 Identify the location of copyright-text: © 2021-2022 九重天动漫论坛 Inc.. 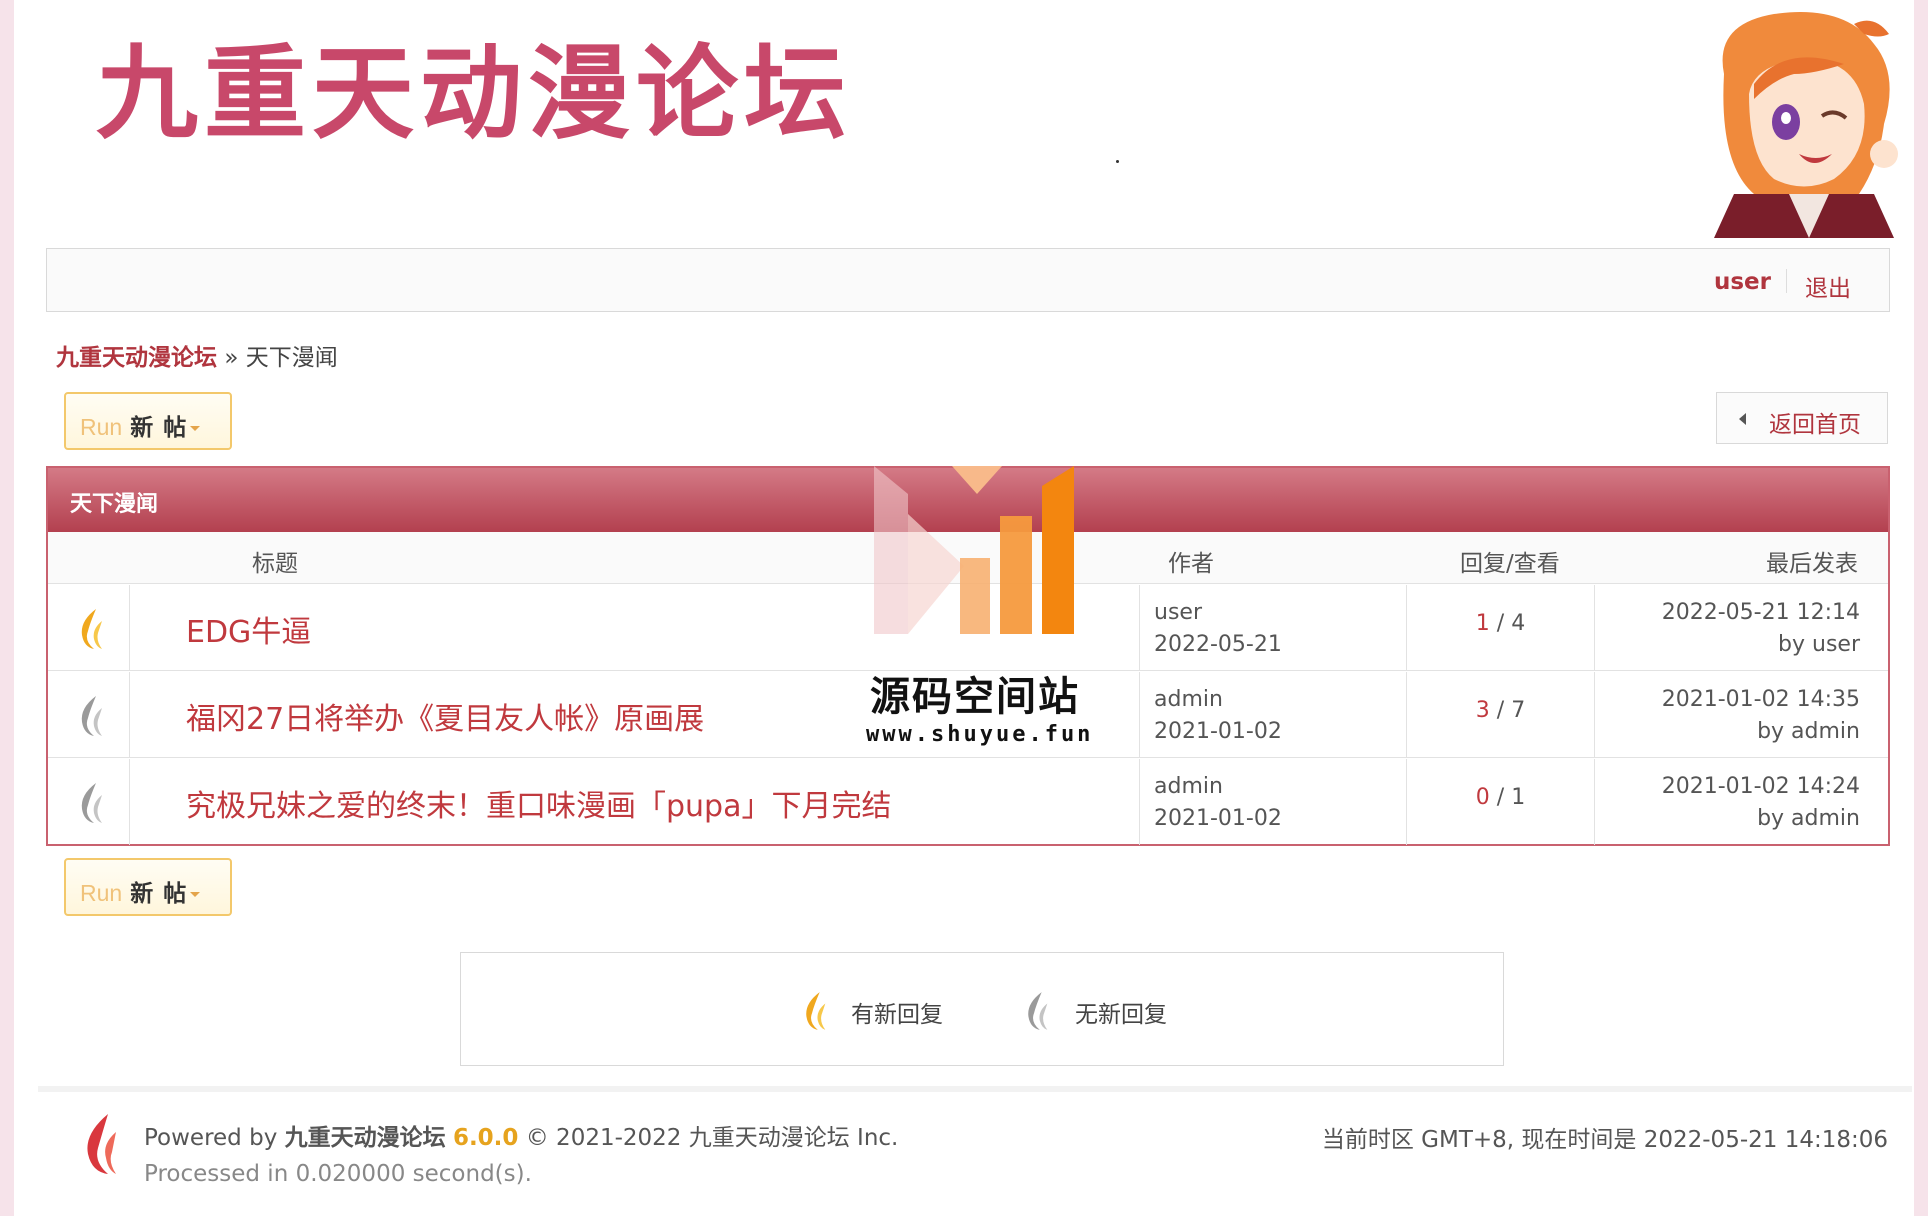
(712, 1138).